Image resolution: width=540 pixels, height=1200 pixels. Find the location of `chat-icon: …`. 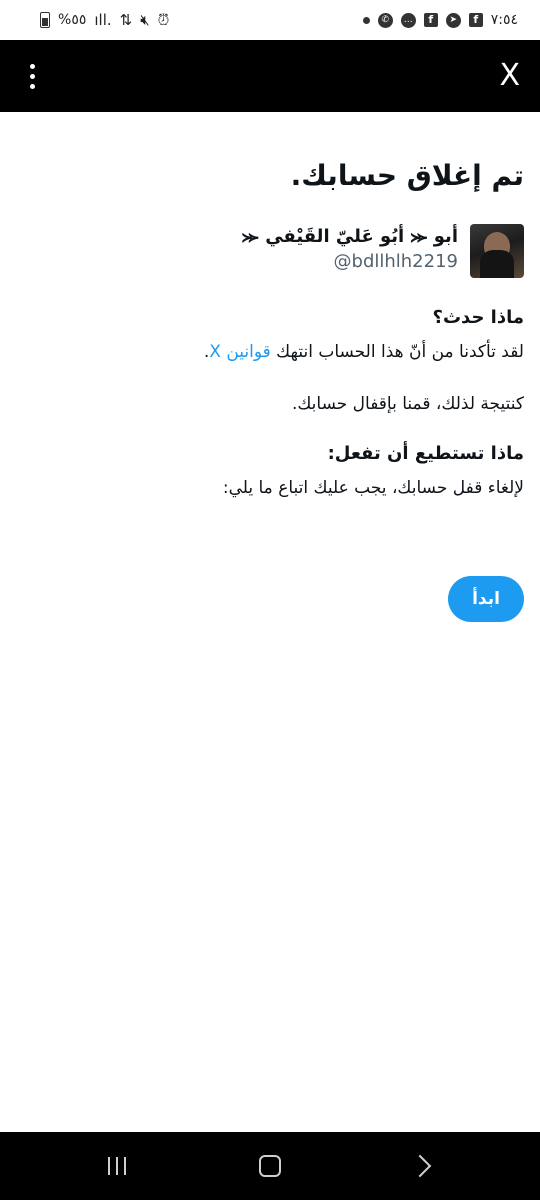

chat-icon: … is located at coordinates (408, 20).